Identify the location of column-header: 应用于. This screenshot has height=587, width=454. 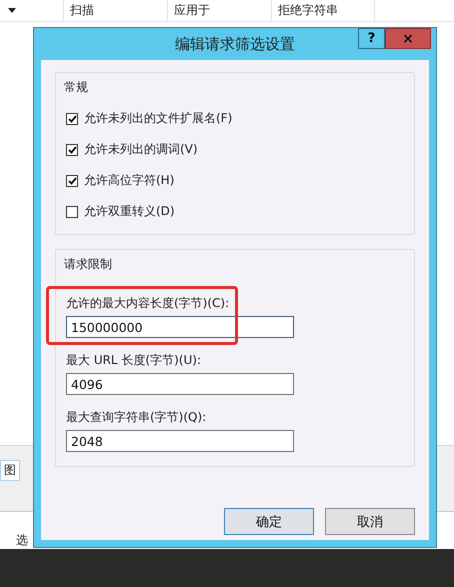
(219, 10).